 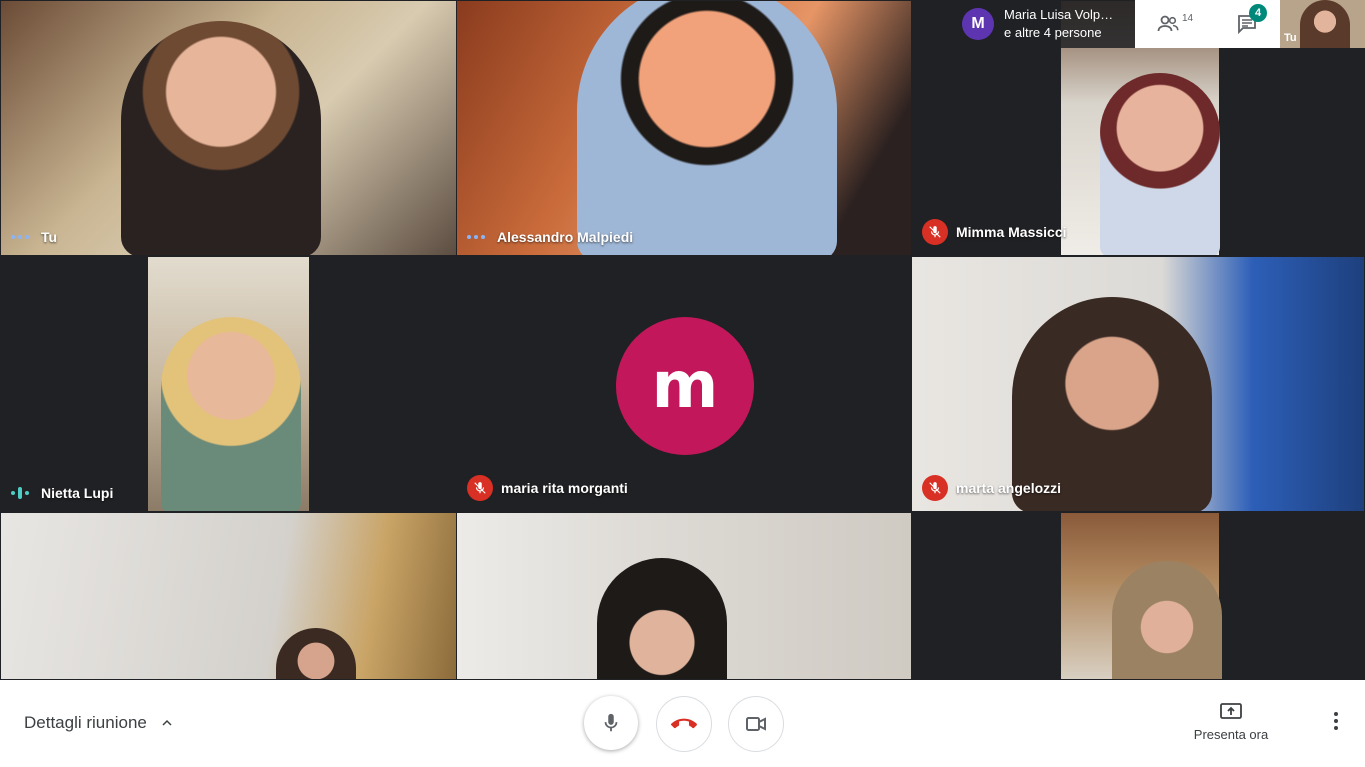 I want to click on camera-button, so click(x=756, y=724).